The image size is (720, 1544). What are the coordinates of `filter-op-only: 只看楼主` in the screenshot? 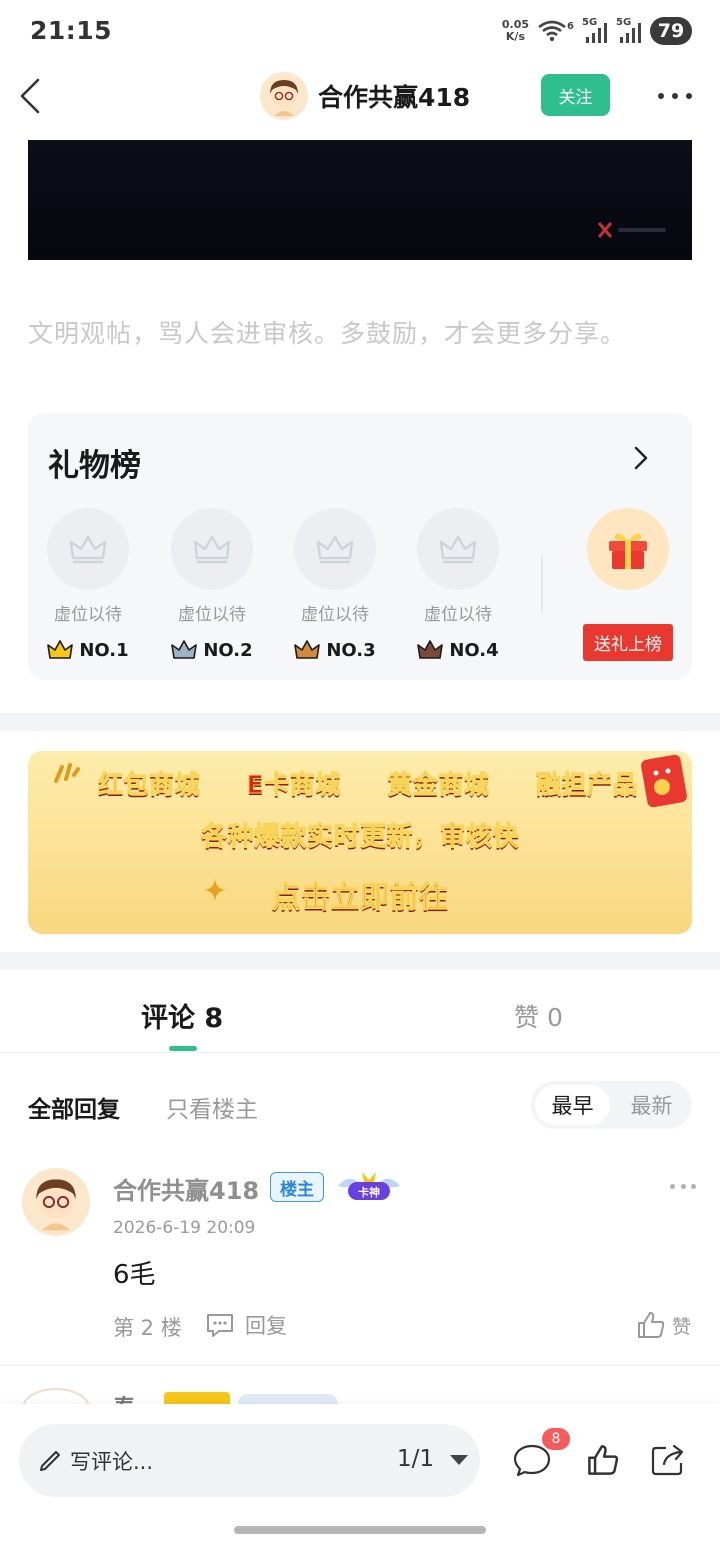 It's located at (212, 1107).